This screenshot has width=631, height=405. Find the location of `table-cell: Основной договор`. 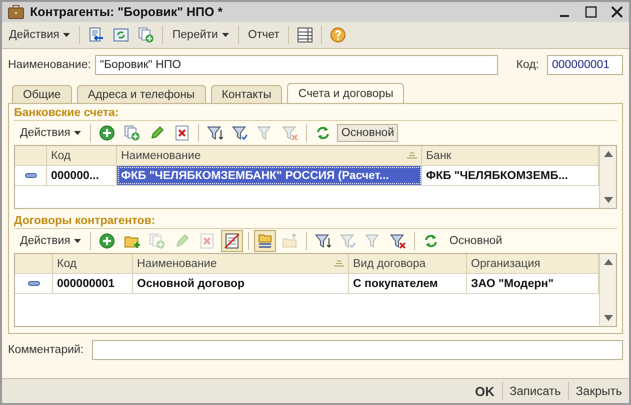

table-cell: Основной договор is located at coordinates (241, 283).